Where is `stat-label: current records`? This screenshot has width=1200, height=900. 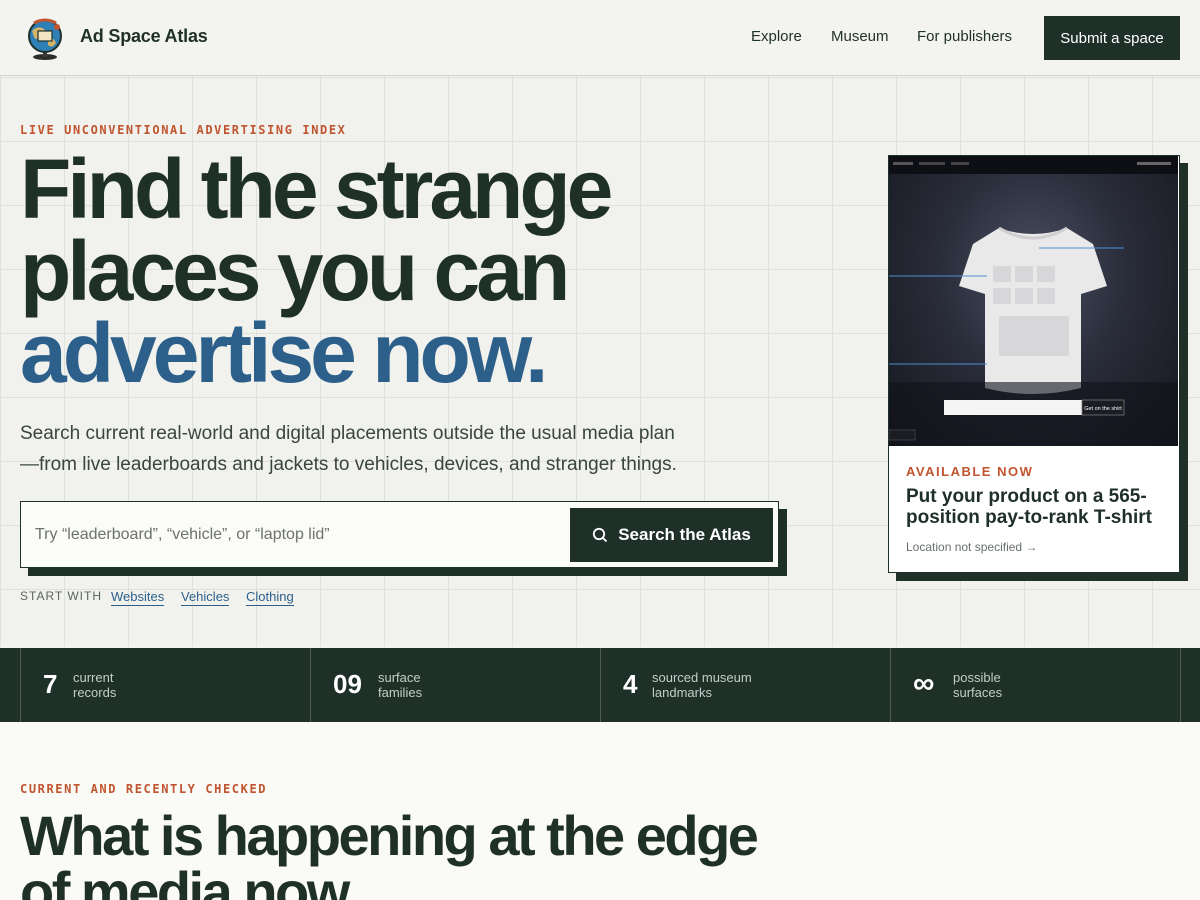 stat-label: current records is located at coordinates (94, 685).